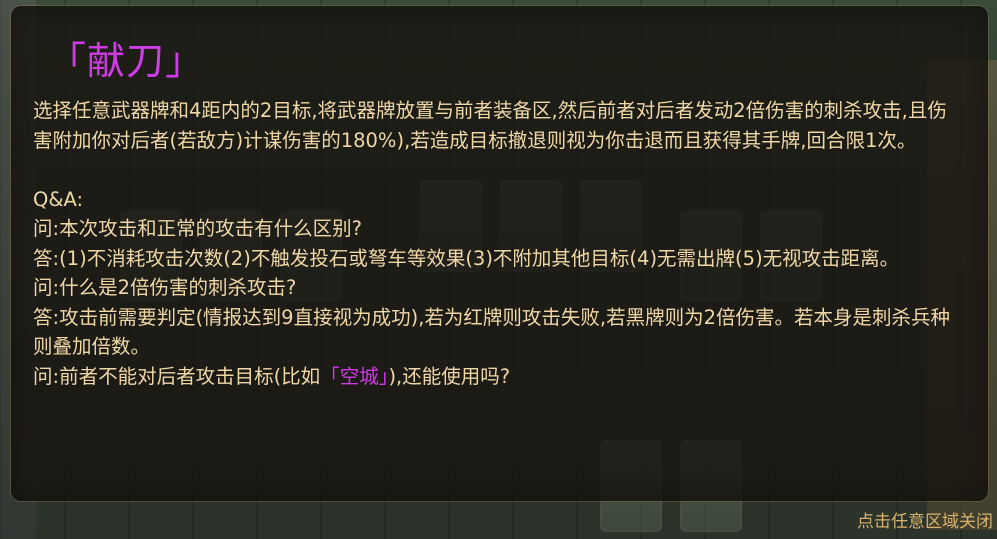 The width and height of the screenshot is (997, 539). What do you see at coordinates (925, 522) in the screenshot?
I see `close-hint: 点击任意区域关闭` at bounding box center [925, 522].